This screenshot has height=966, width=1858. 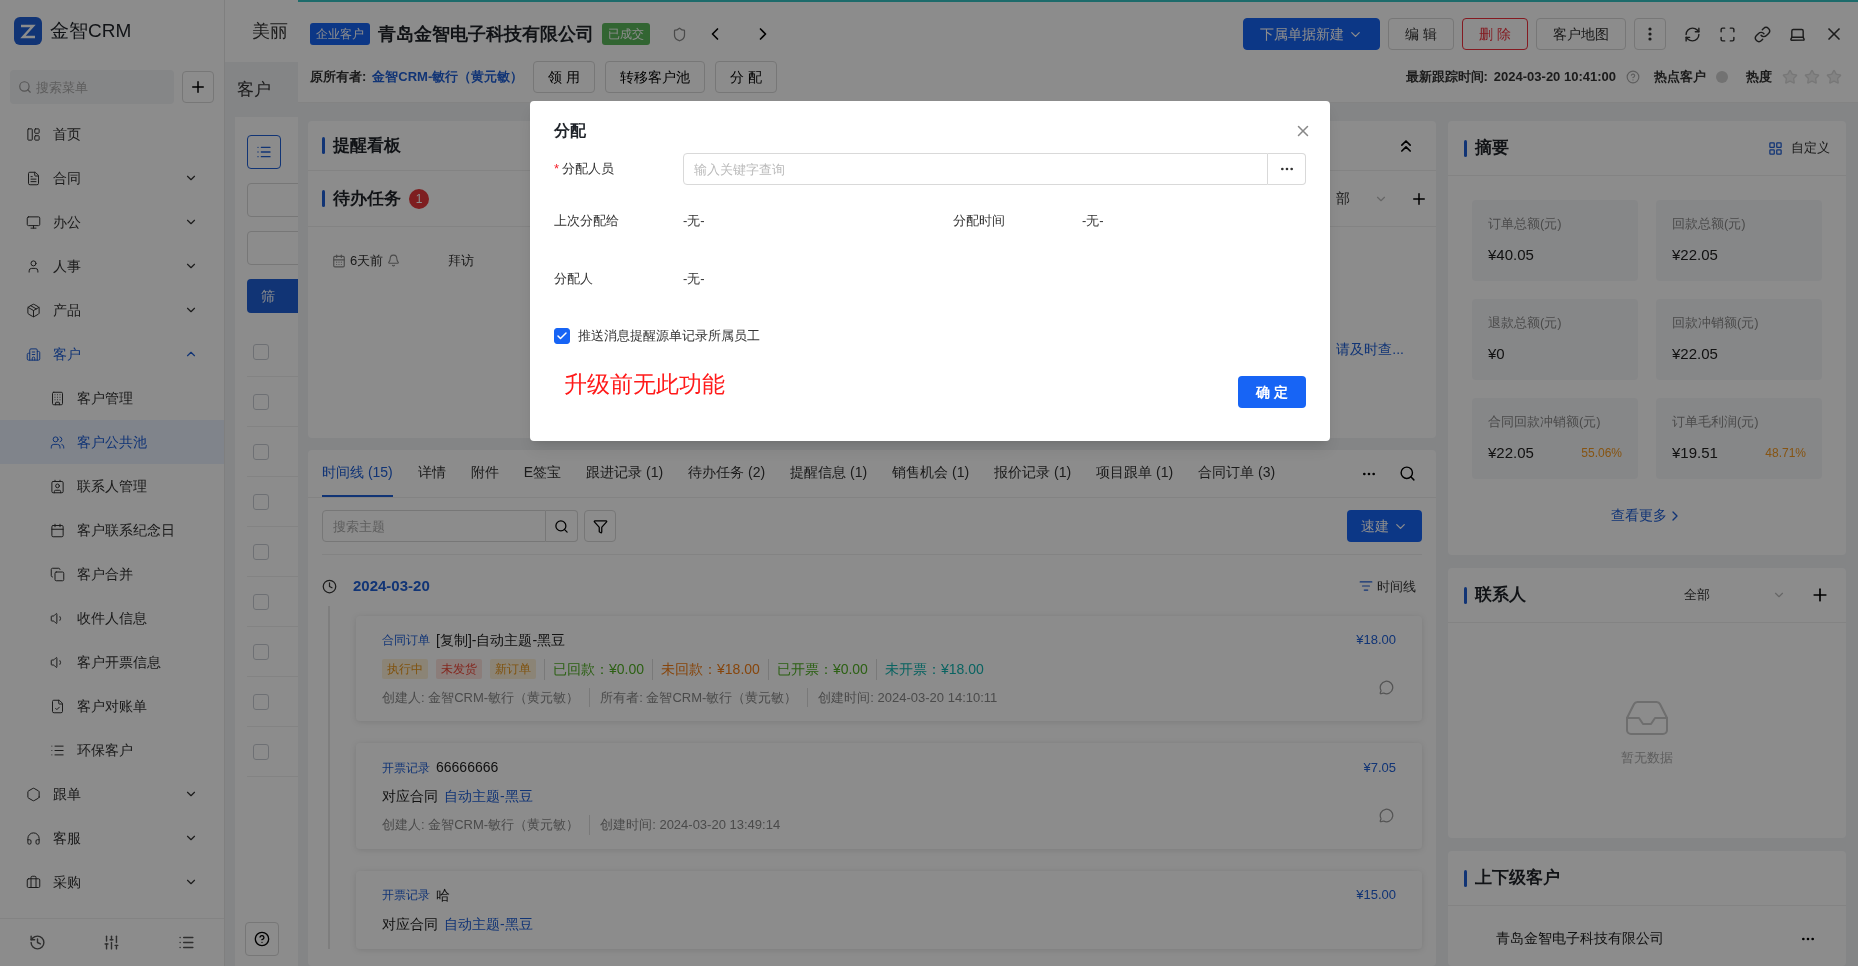 What do you see at coordinates (112, 942) in the screenshot?
I see `sliders-icon` at bounding box center [112, 942].